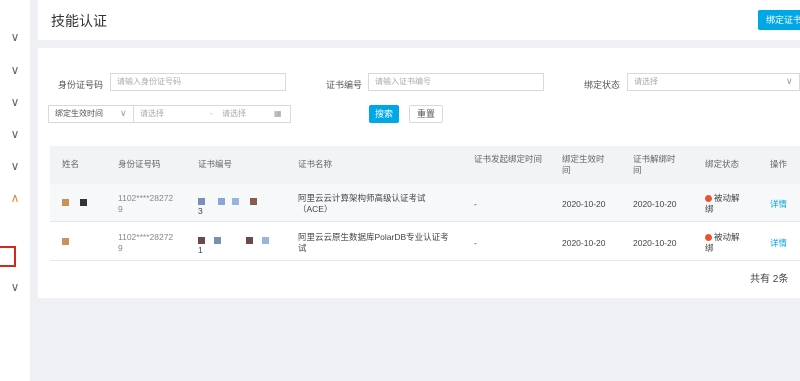 This screenshot has width=800, height=381. Describe the element at coordinates (215, 164) in the screenshot. I see `col-cert-number: 证书编号` at that location.